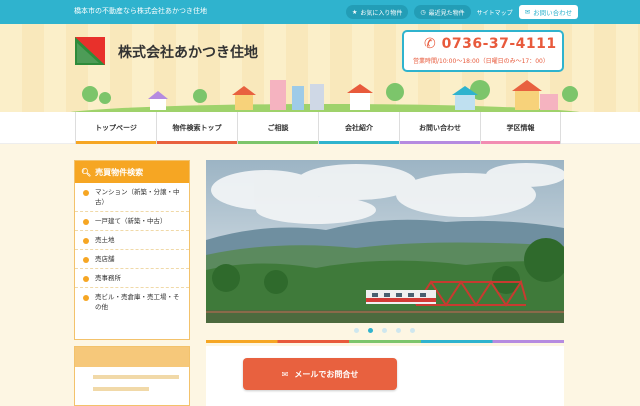  I want to click on sidebar-item-office: 売事務所, so click(132, 278).